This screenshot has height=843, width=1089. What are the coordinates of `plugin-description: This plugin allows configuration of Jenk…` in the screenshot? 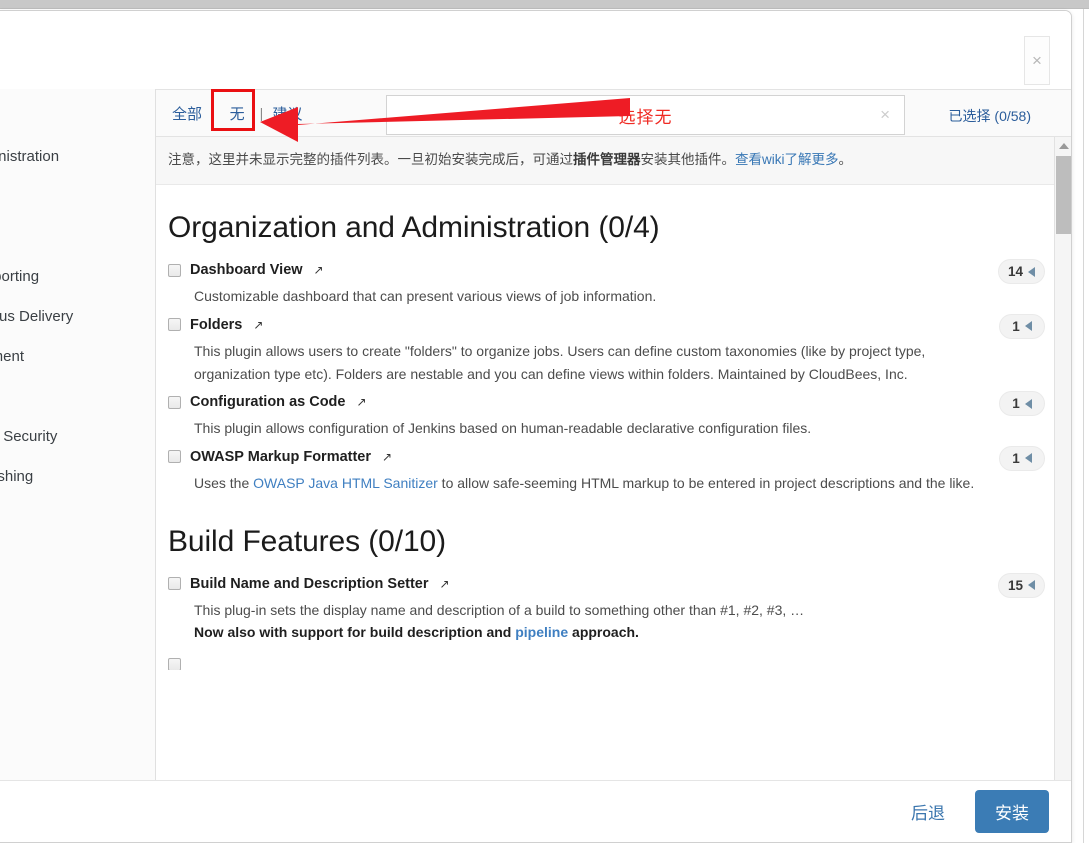 It's located at (591, 428).